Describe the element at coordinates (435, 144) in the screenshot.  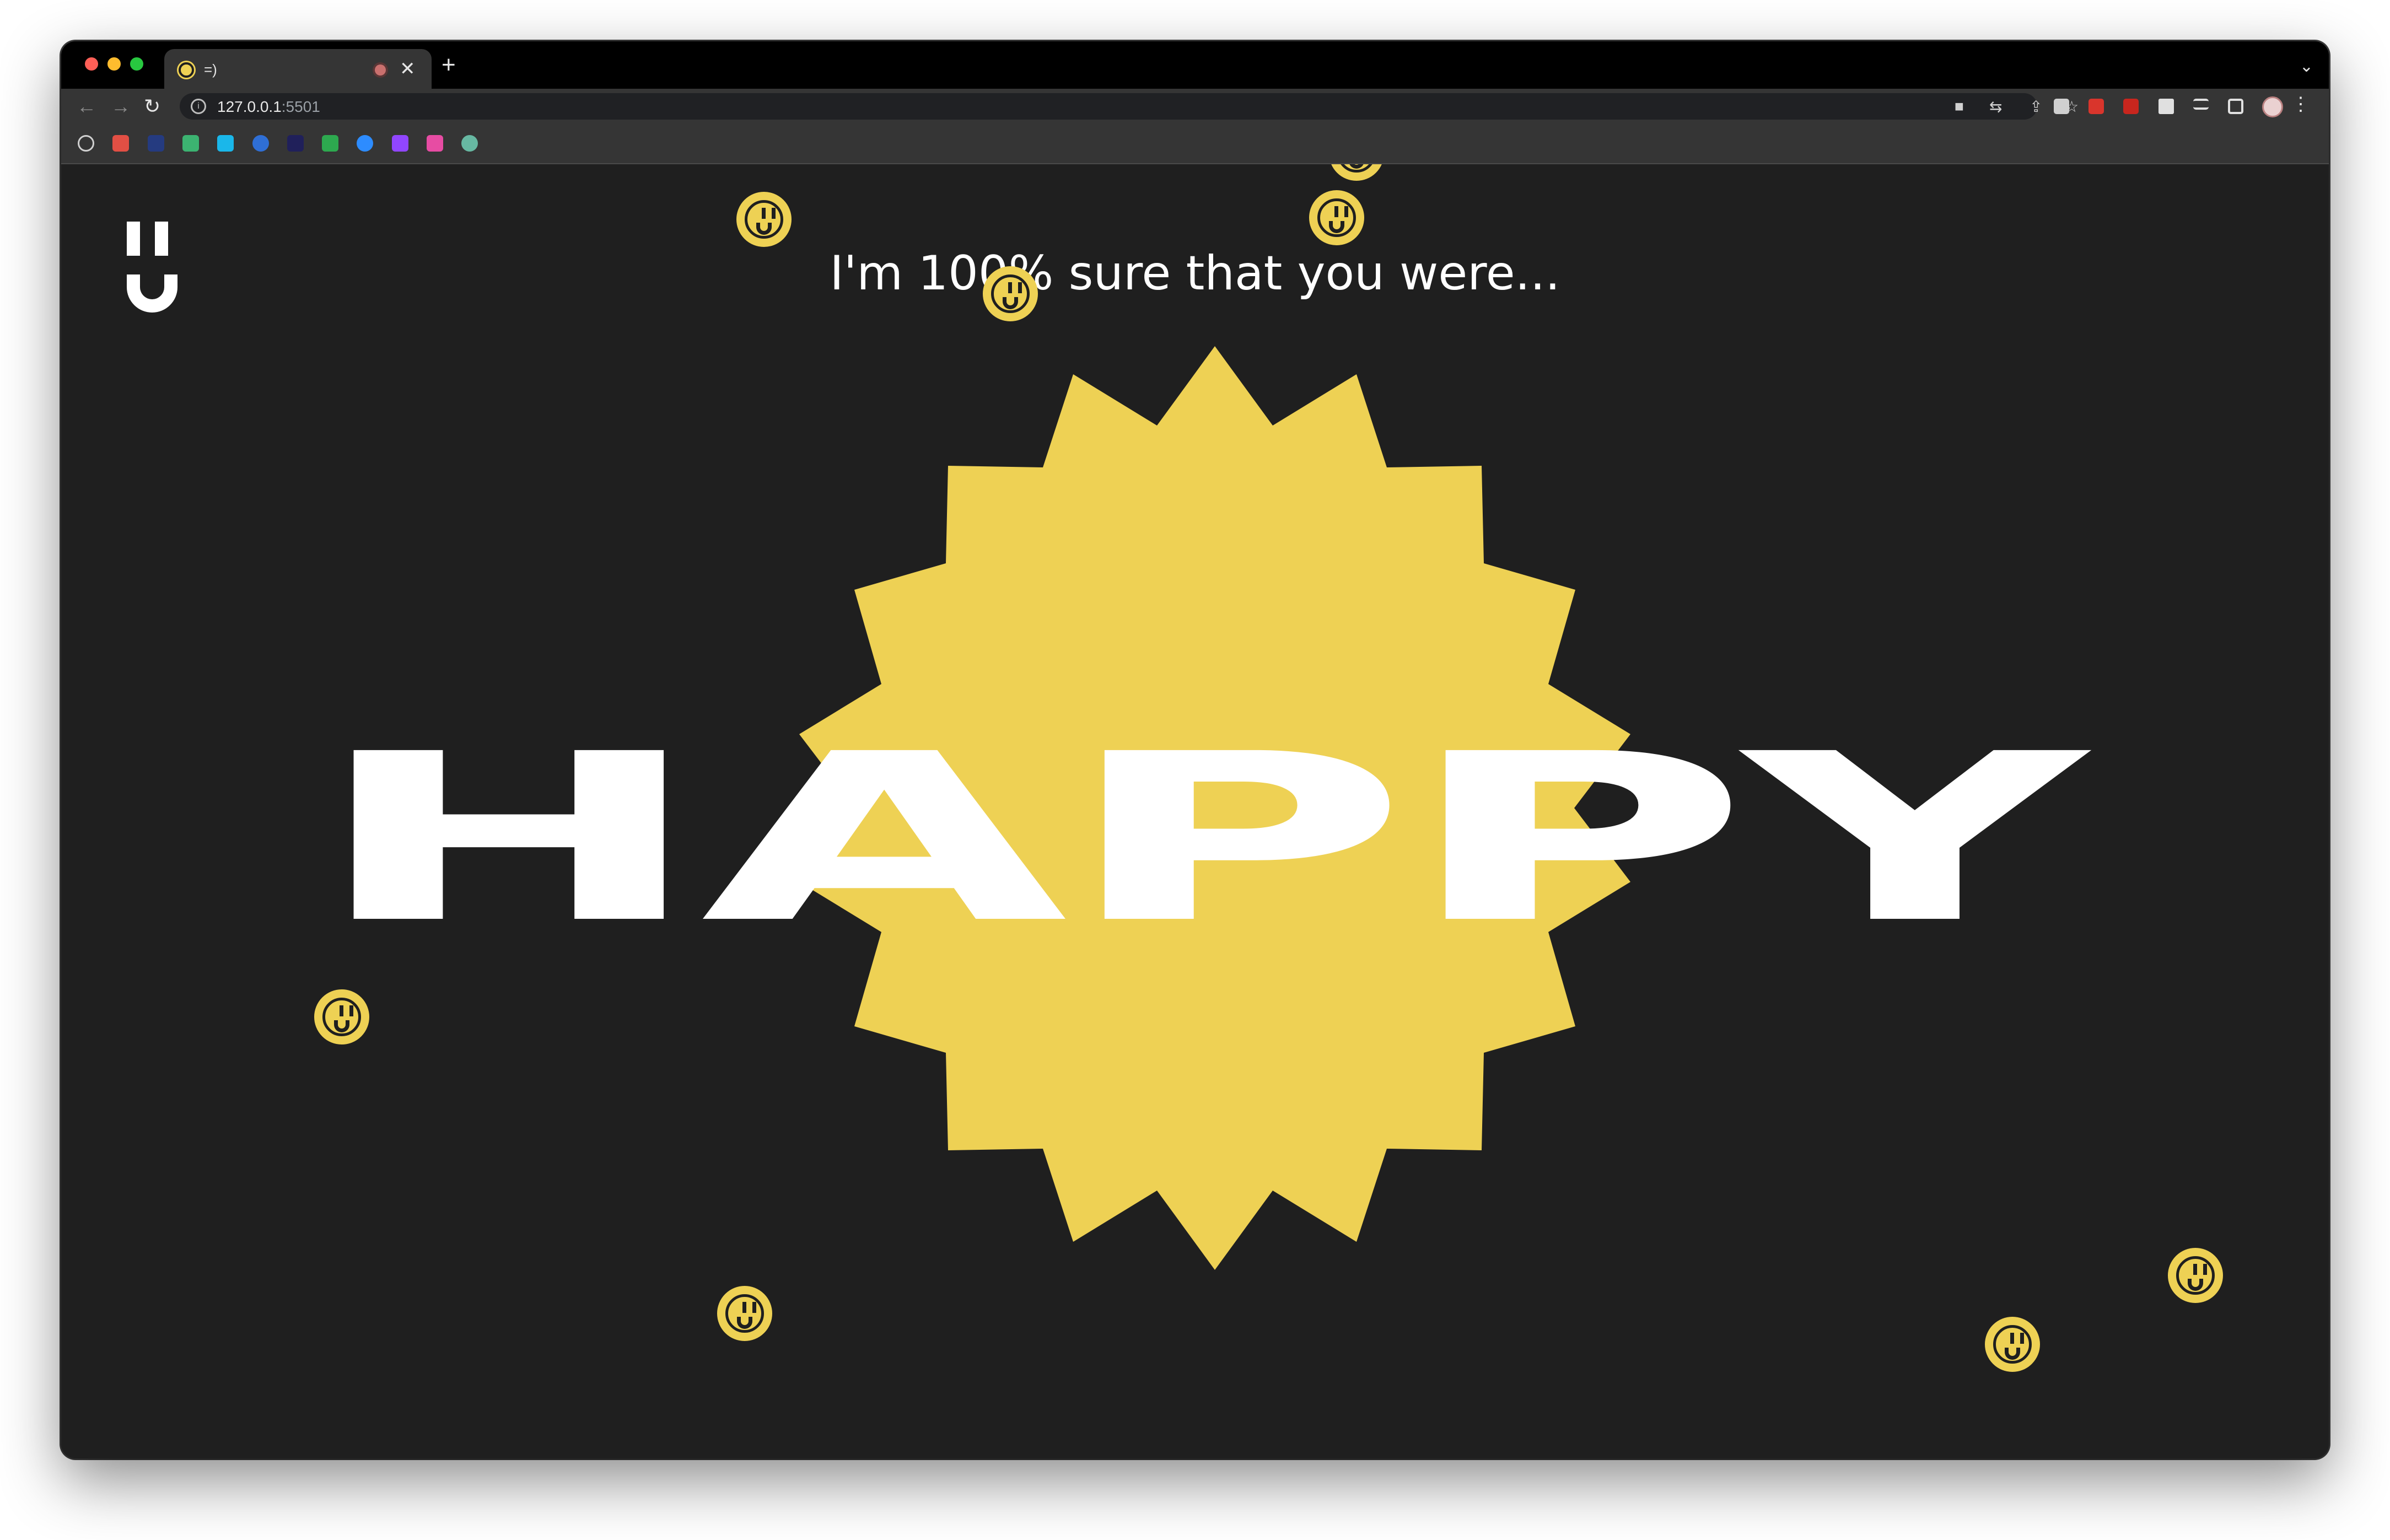
I see `bookmark-pink-icon` at that location.